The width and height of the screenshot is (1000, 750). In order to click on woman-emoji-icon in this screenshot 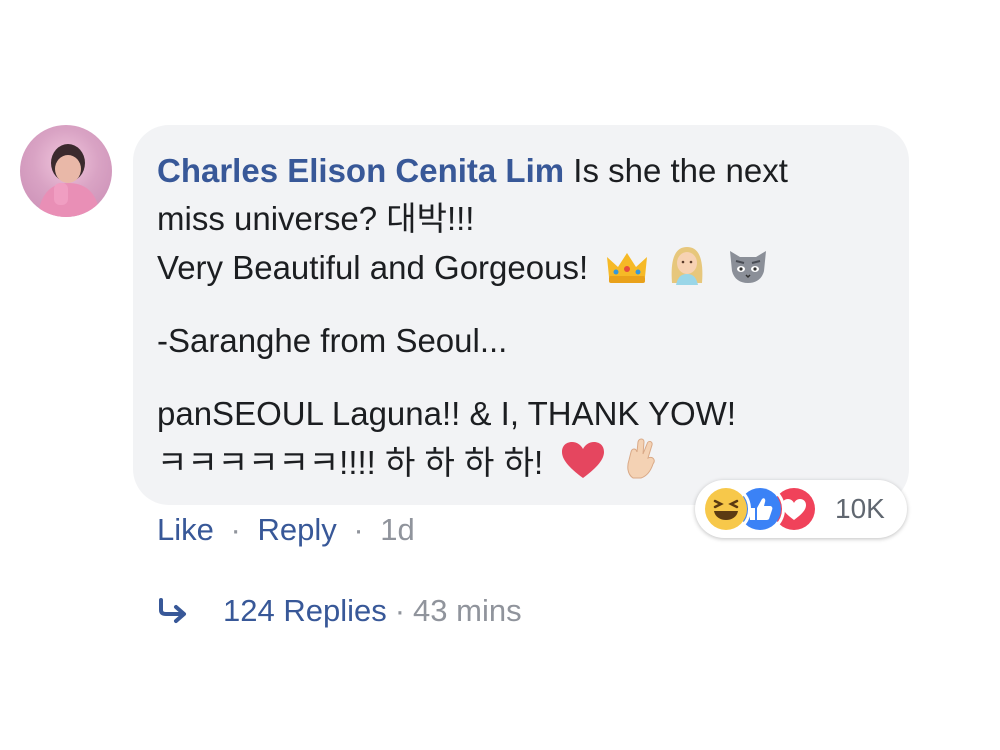, I will do `click(687, 264)`.